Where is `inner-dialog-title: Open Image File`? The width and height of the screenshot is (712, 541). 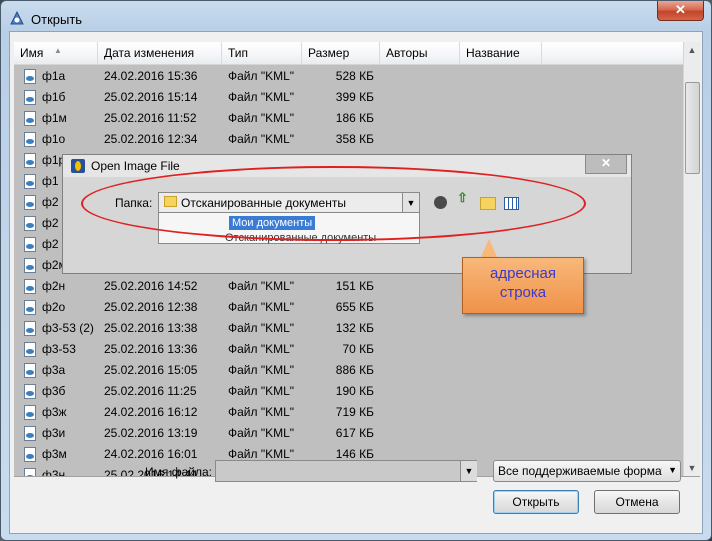 inner-dialog-title: Open Image File is located at coordinates (135, 166).